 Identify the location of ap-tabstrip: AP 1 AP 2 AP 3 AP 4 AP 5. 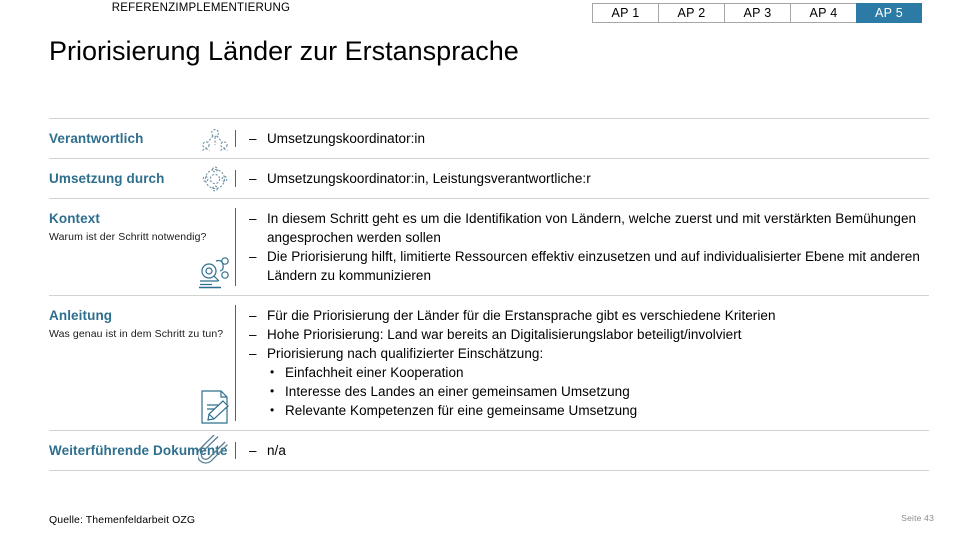
(757, 13).